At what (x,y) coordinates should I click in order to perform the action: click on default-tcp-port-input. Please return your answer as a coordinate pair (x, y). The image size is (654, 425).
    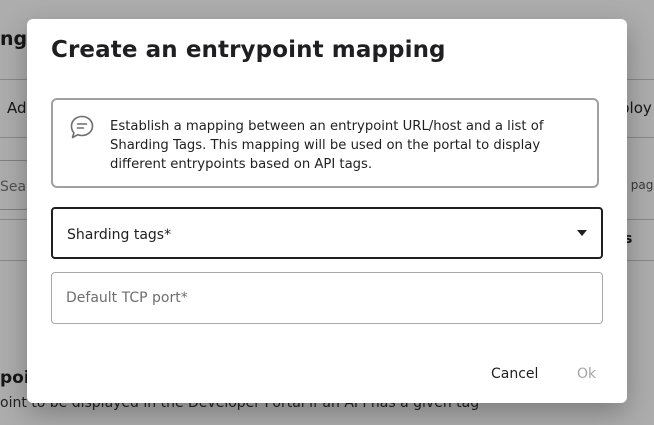
    Looking at the image, I should click on (326, 298).